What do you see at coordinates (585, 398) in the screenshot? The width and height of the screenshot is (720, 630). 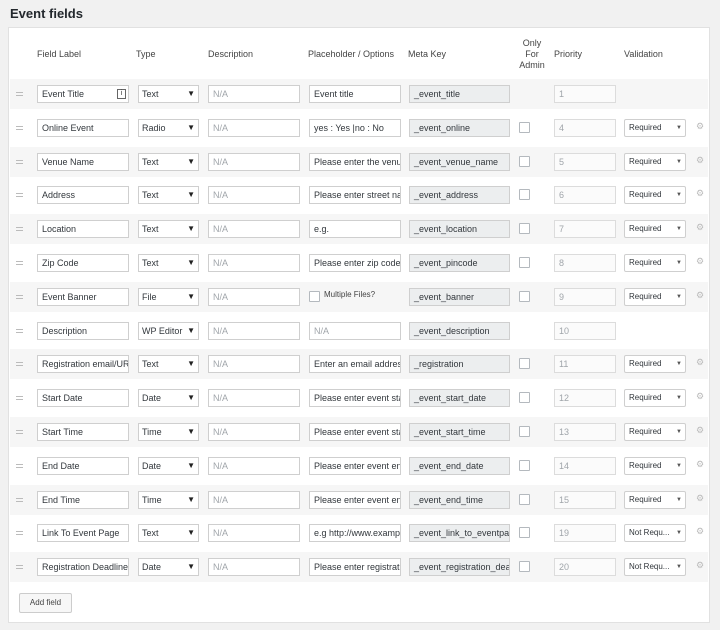 I see `priority-input: 12` at bounding box center [585, 398].